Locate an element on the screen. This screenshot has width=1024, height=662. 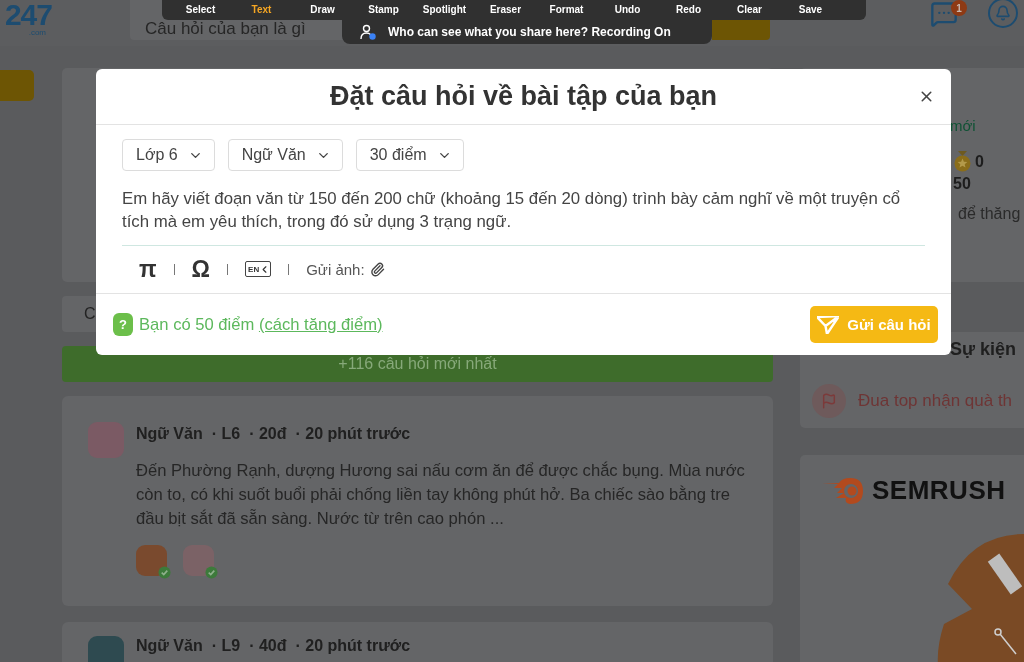
avatar is located at coordinates (106, 649).